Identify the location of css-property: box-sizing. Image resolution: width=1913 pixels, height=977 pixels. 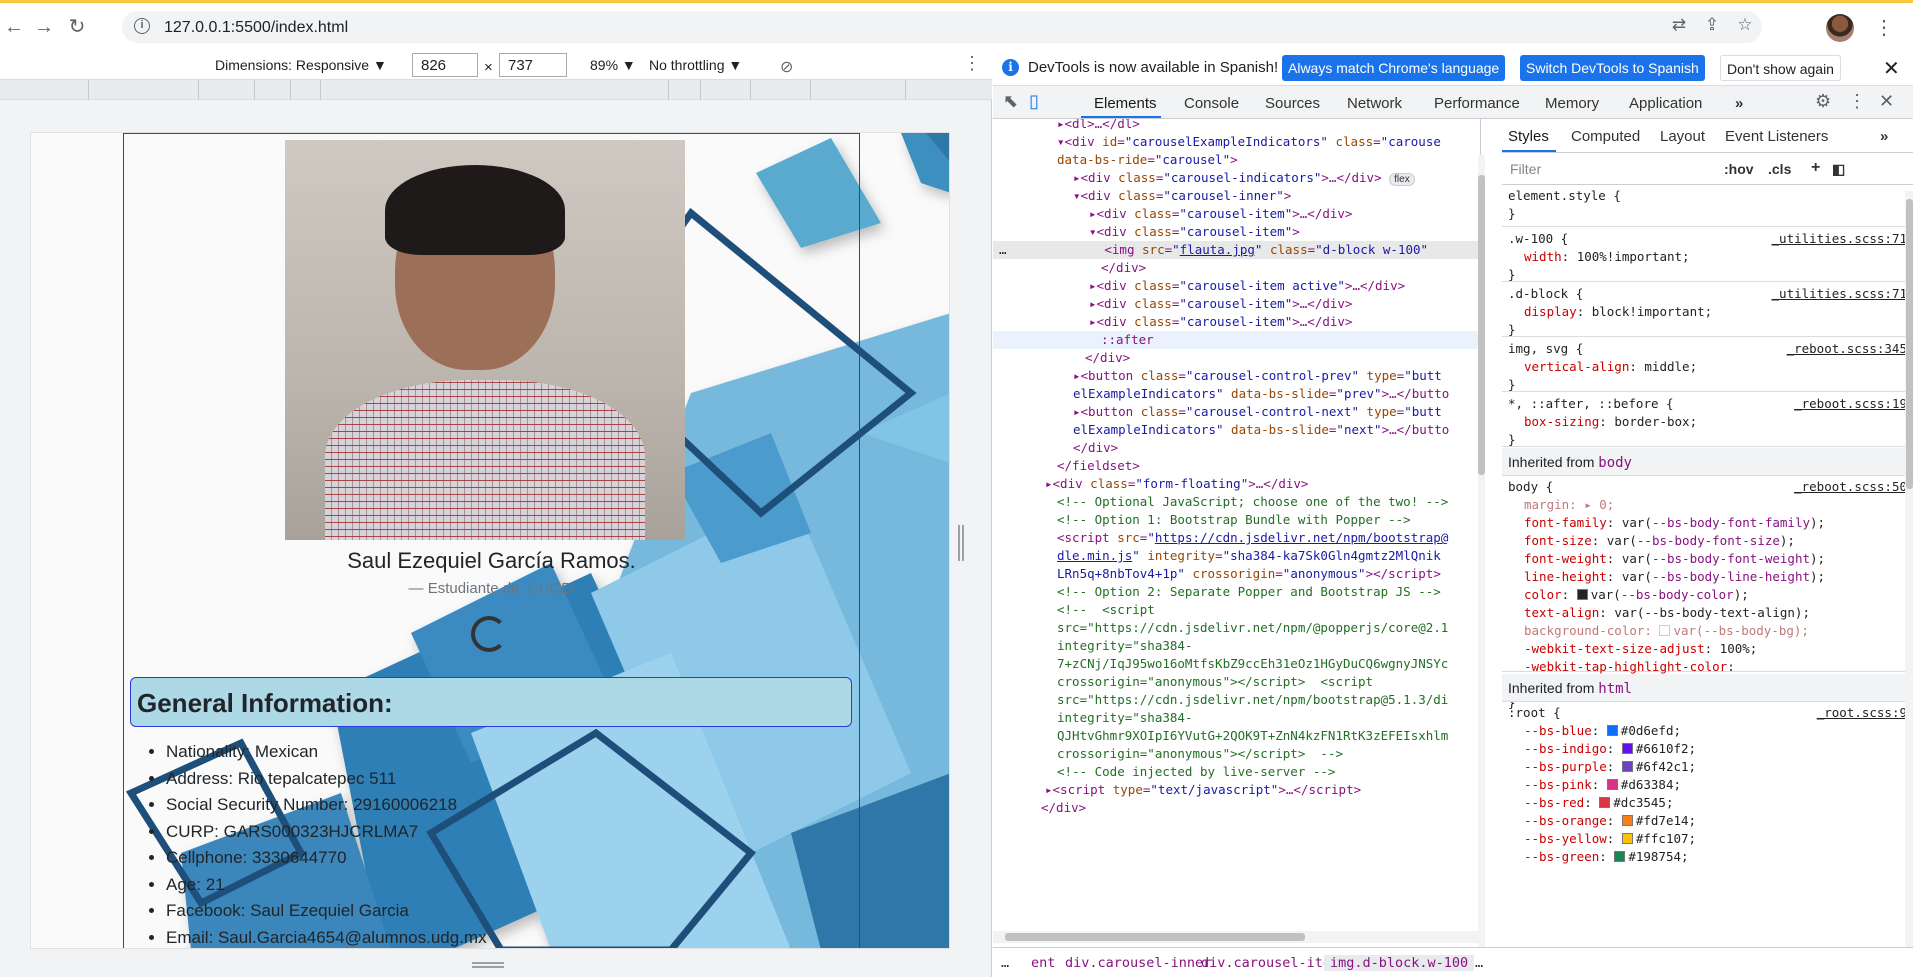
(1561, 421).